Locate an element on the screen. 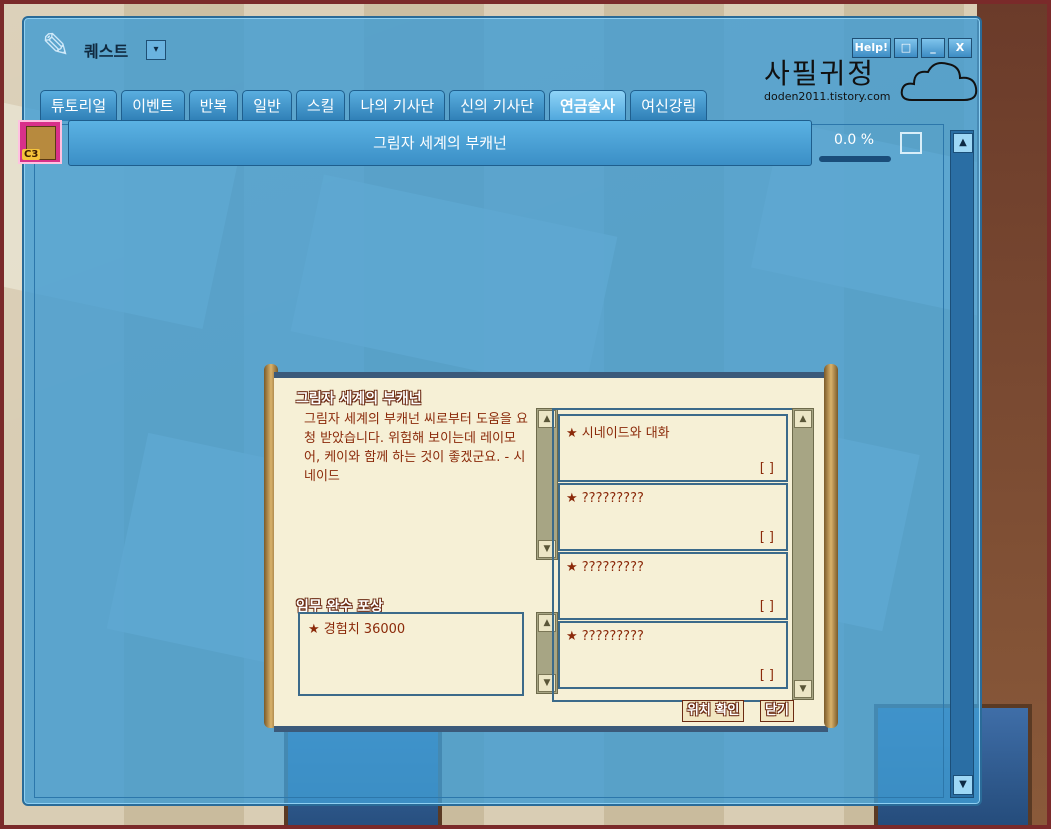  watermark-title: 사필귀정 is located at coordinates (820, 73).